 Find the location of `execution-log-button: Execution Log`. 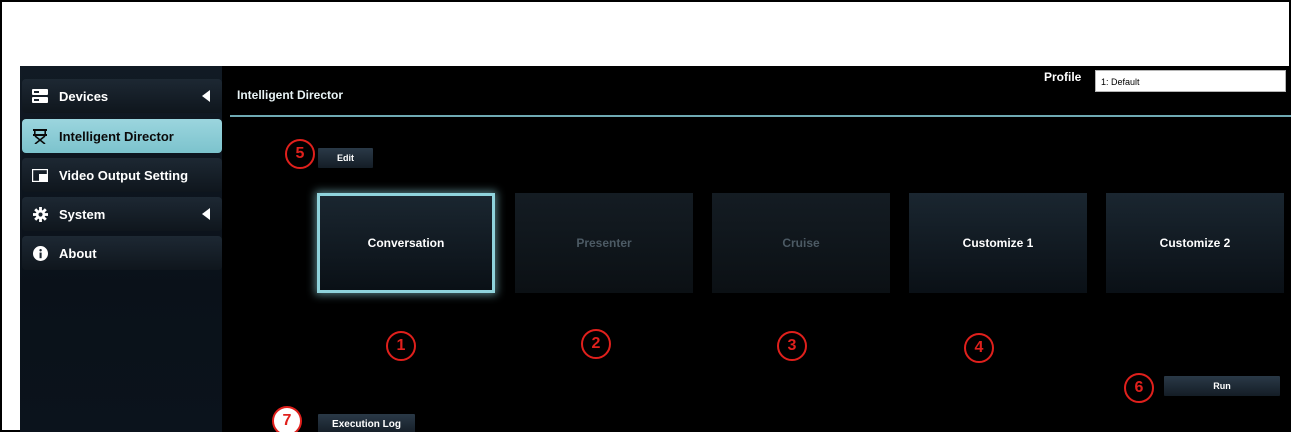

execution-log-button: Execution Log is located at coordinates (366, 423).